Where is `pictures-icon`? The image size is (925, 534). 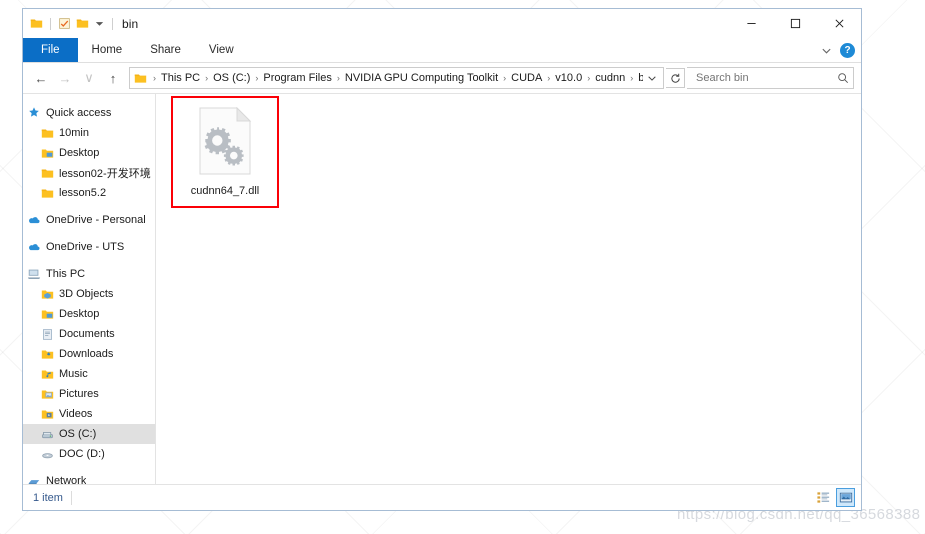 pictures-icon is located at coordinates (47, 394).